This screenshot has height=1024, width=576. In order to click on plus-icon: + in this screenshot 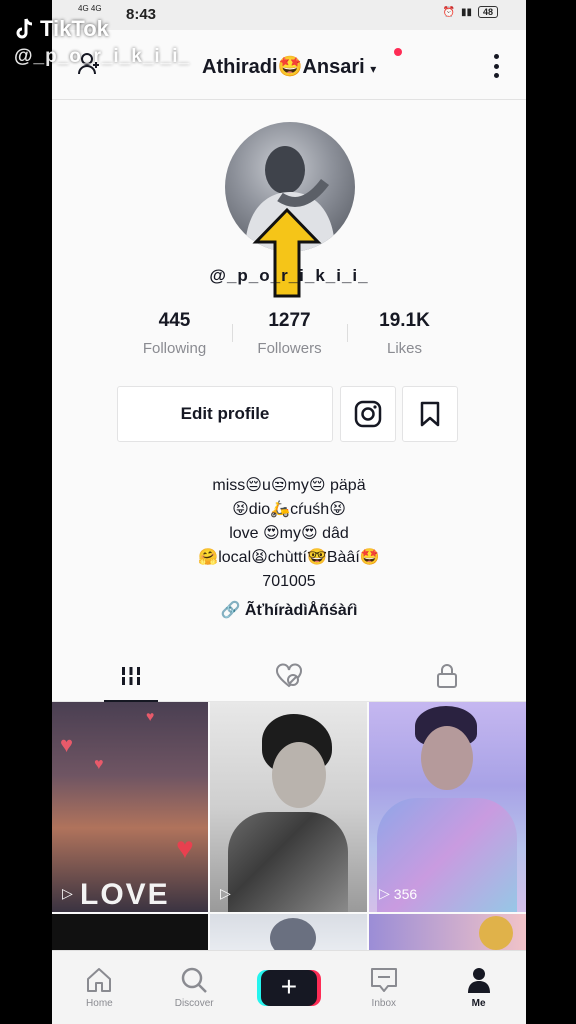, I will do `click(288, 987)`.